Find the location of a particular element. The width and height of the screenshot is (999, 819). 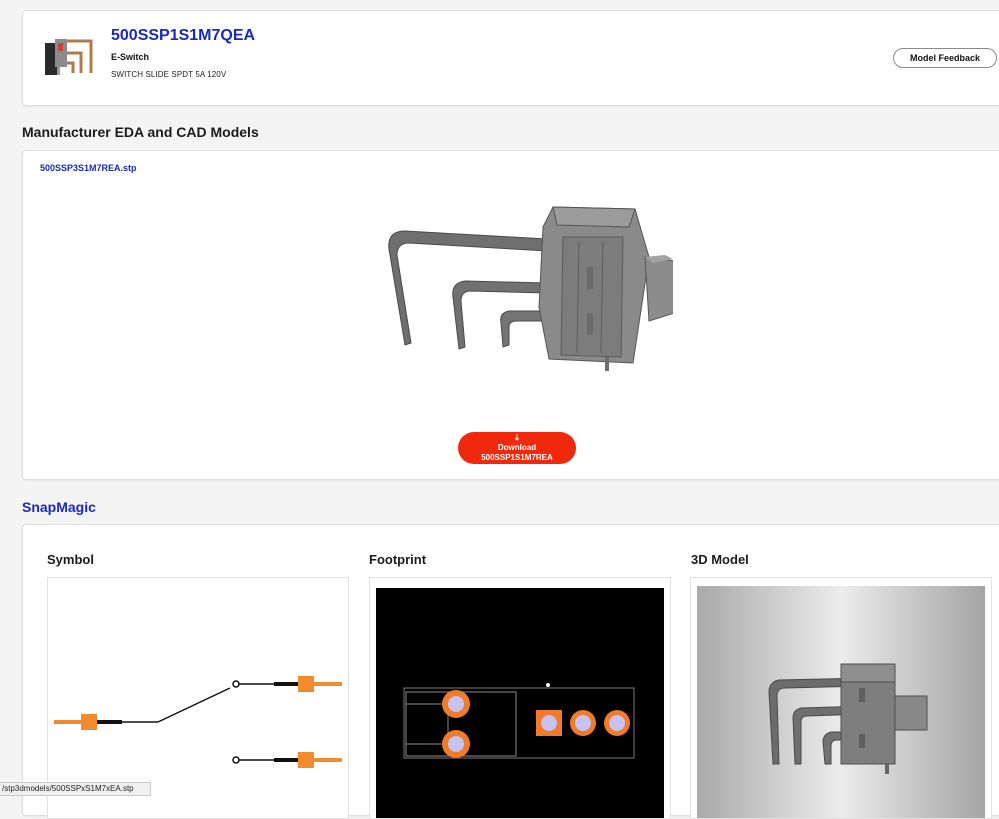

eda-section-title: Manufacturer EDA and CAD Models is located at coordinates (140, 132).